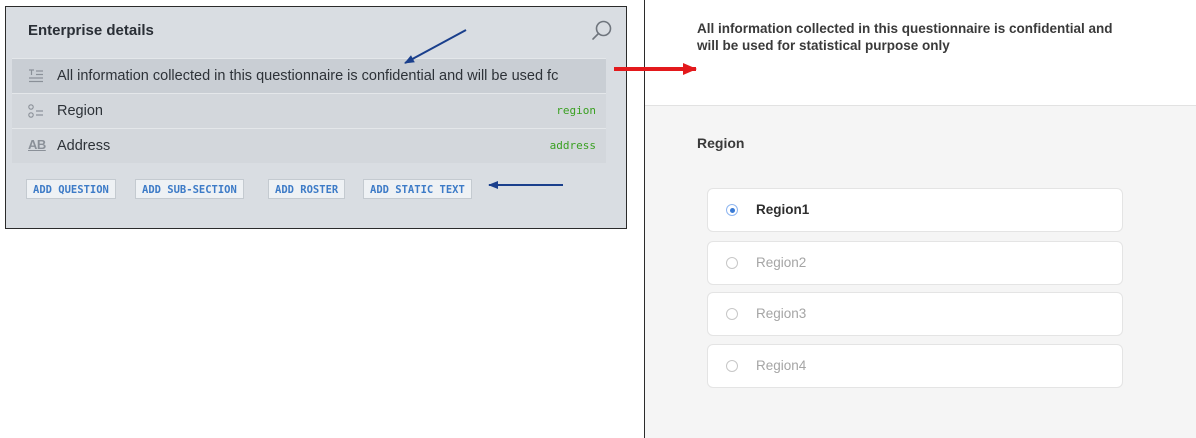 This screenshot has height=438, width=1196. What do you see at coordinates (602, 31) in the screenshot?
I see `search-icon` at bounding box center [602, 31].